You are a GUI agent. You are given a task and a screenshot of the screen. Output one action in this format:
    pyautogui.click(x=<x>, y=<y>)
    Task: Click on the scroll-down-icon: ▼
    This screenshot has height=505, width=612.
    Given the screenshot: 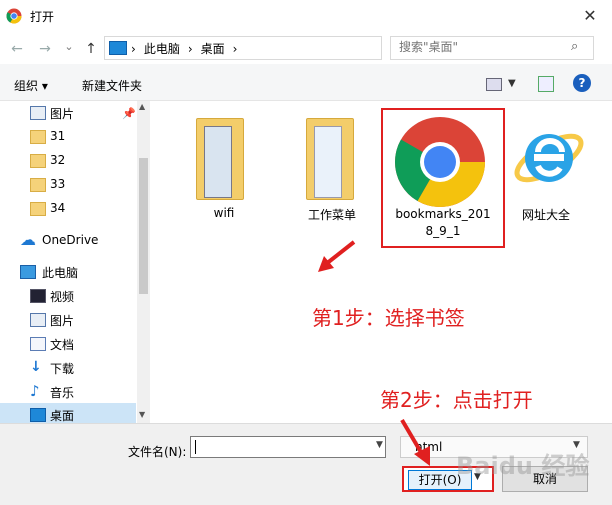 What is the action you would take?
    pyautogui.click(x=142, y=414)
    